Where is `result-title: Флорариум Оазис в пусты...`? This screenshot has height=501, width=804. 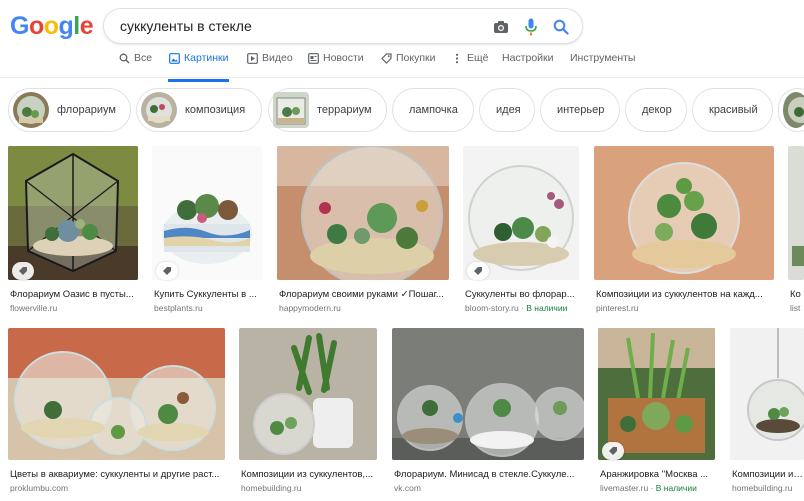 result-title: Флорариум Оазис в пусты... is located at coordinates (74, 294).